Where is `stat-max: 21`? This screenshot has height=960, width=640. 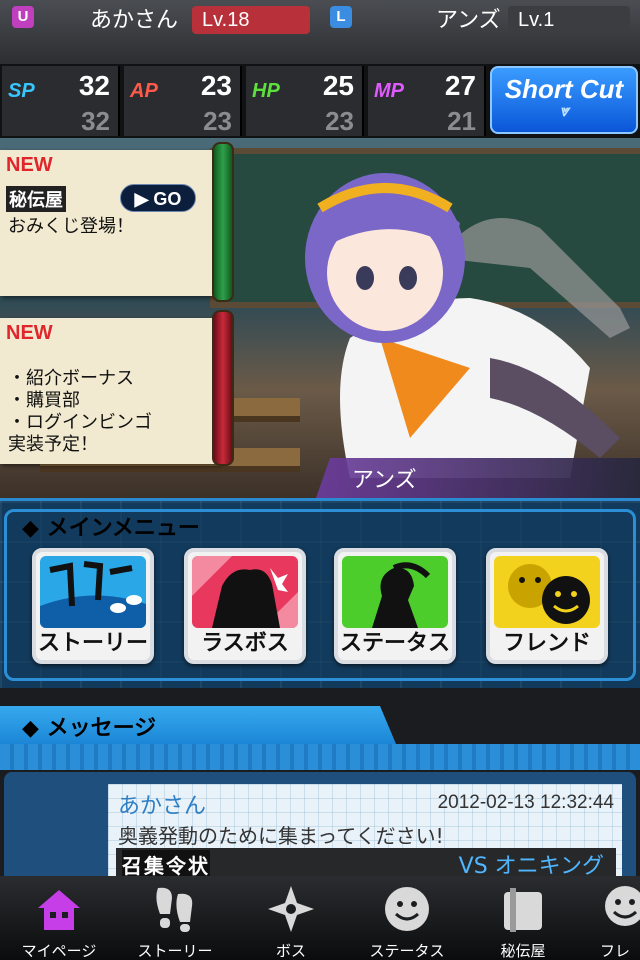
stat-max: 21 is located at coordinates (461, 121).